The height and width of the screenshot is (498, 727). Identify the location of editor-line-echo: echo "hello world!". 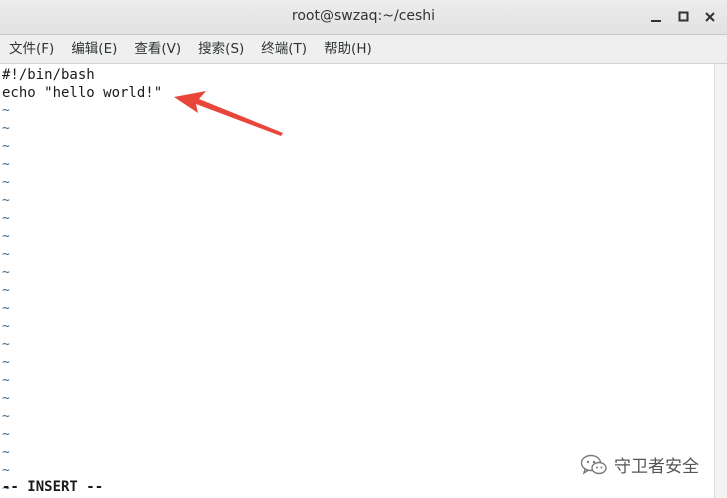
(82, 93).